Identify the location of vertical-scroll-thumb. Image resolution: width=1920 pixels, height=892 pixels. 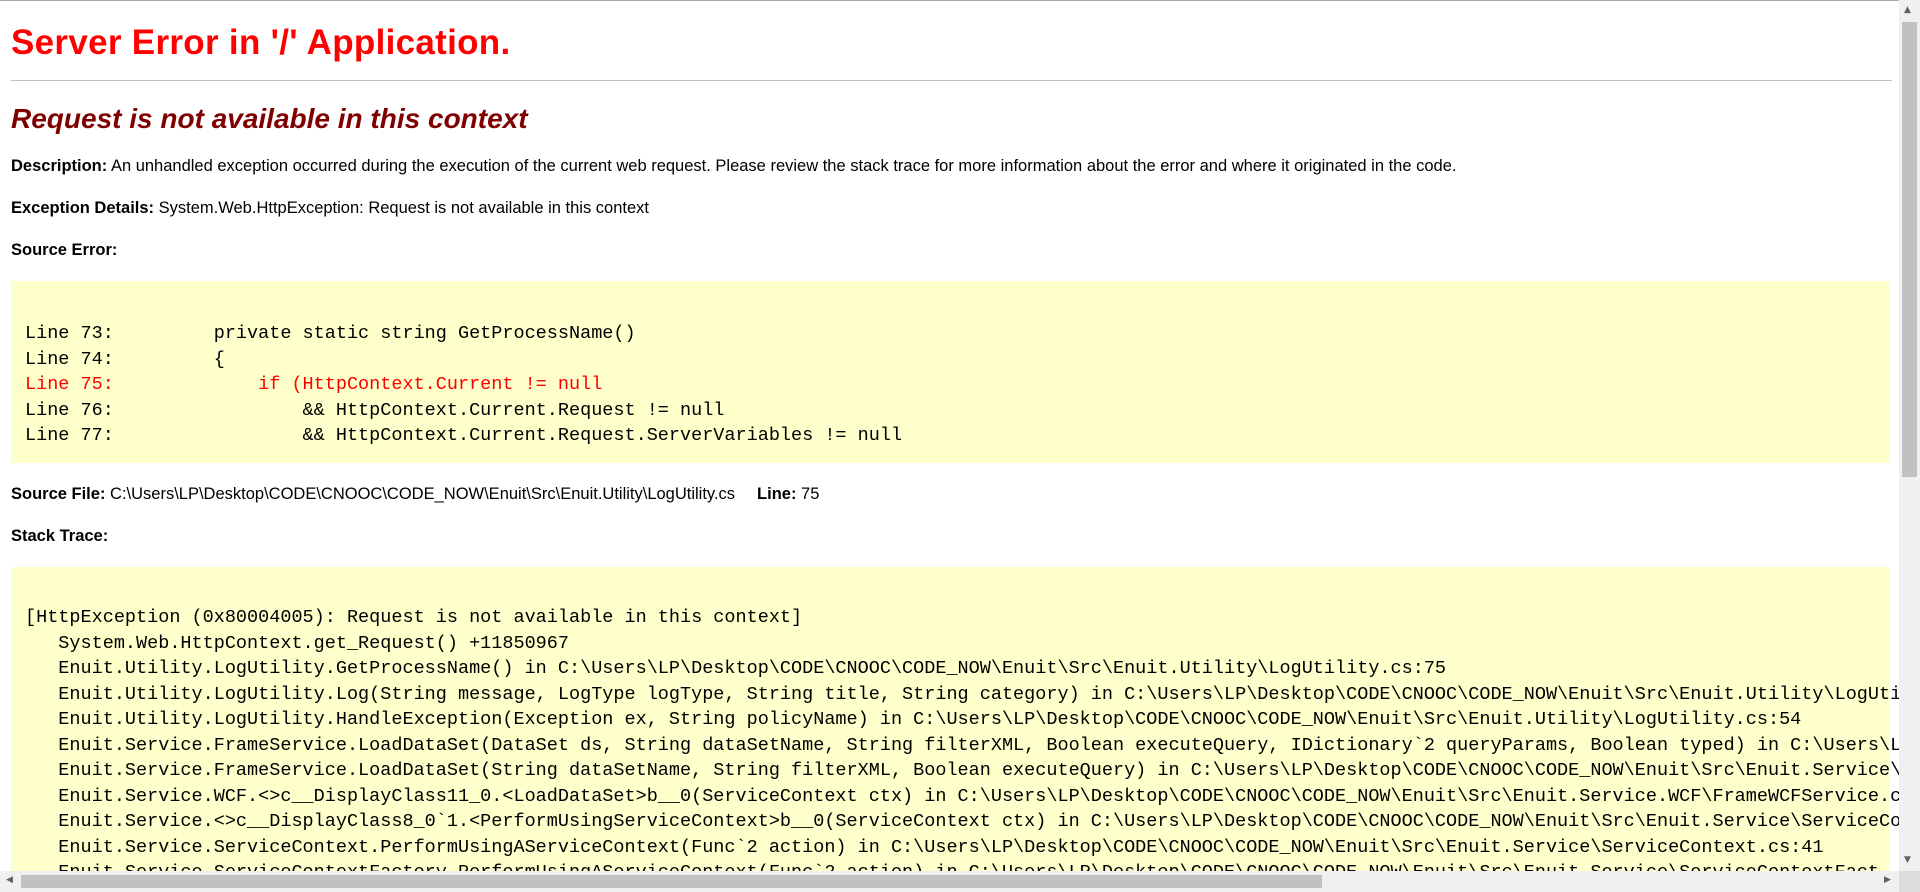
(1909, 249).